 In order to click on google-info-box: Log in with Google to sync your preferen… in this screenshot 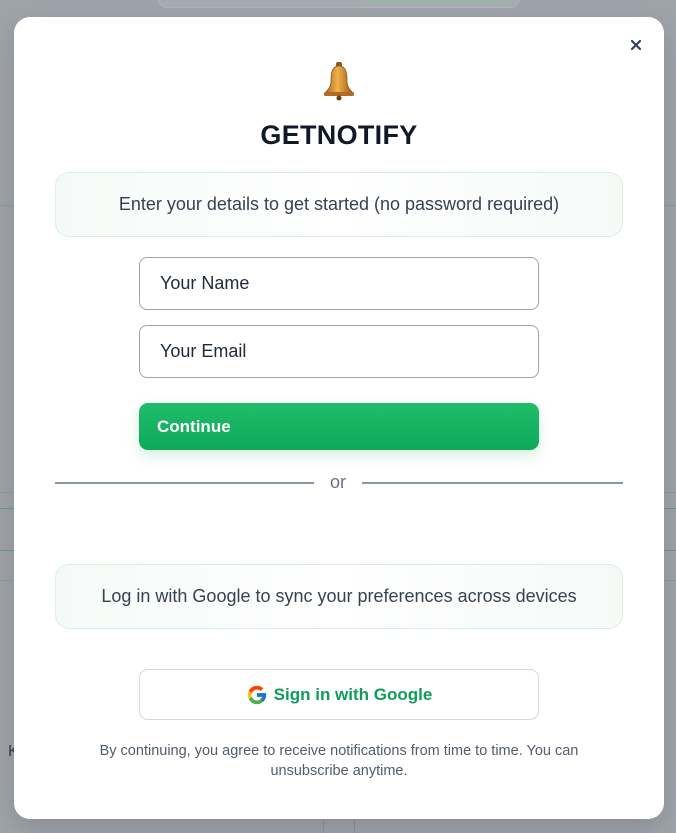, I will do `click(339, 596)`.